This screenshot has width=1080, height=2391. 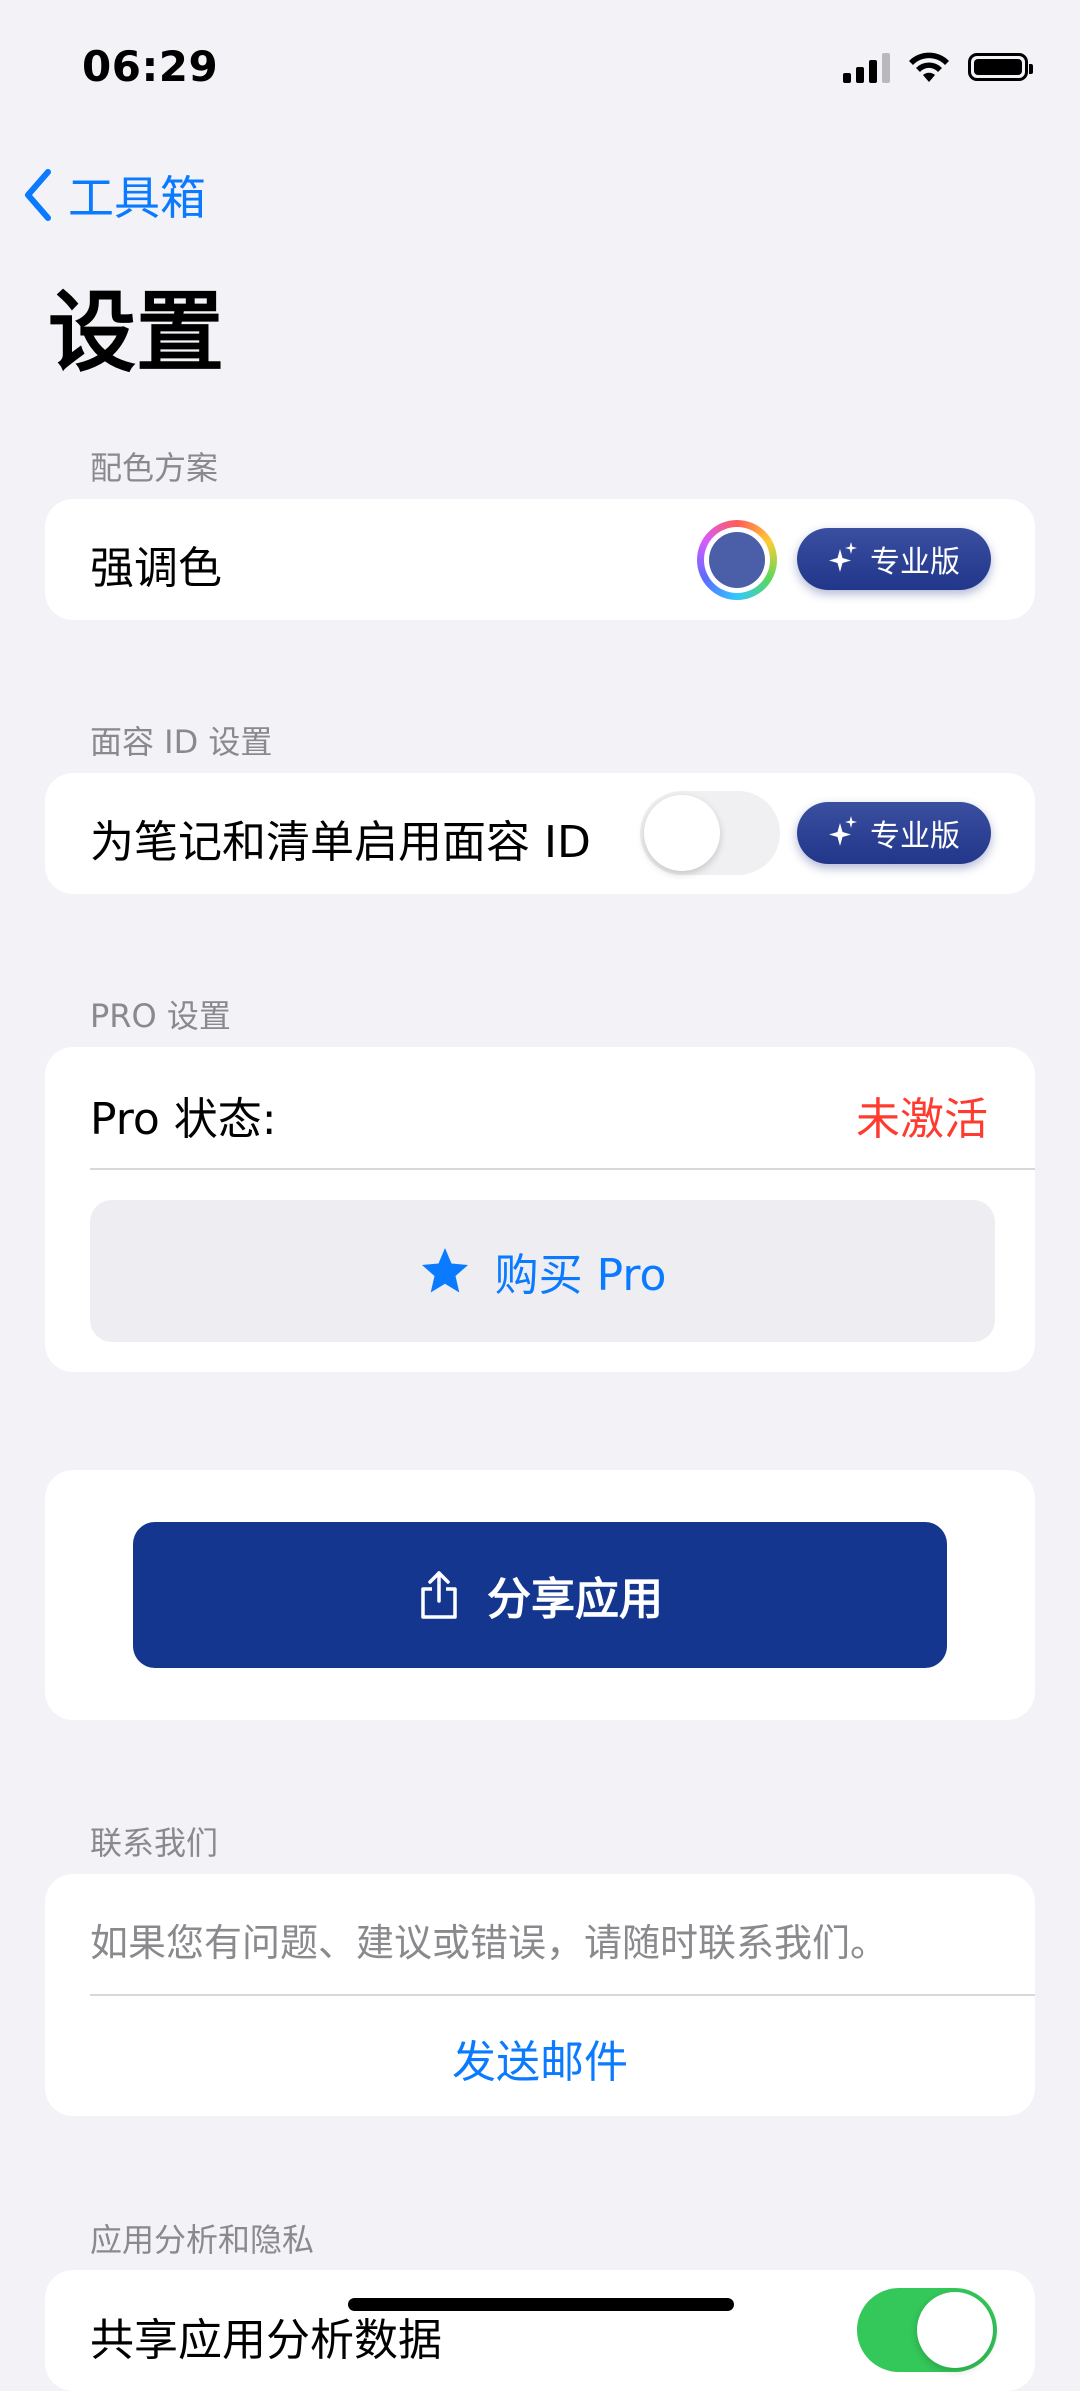 What do you see at coordinates (710, 833) in the screenshot?
I see `face-id-toggle` at bounding box center [710, 833].